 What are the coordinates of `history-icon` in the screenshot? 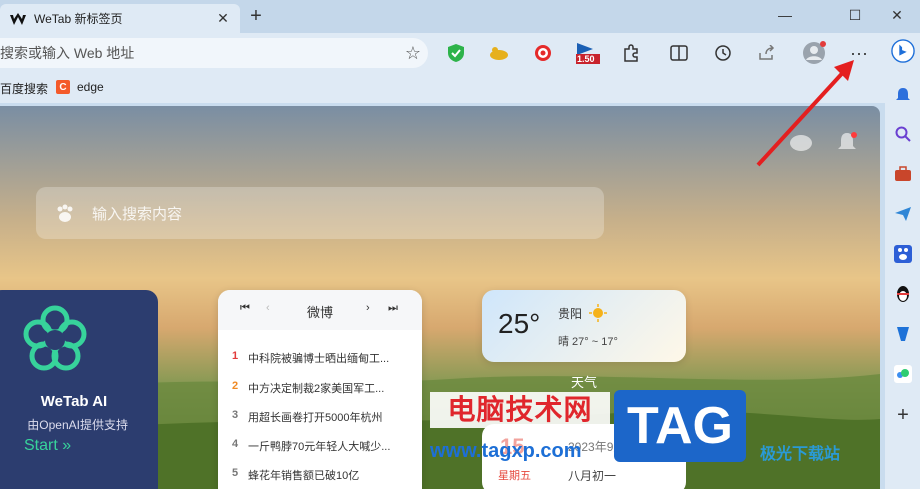 It's located at (723, 53).